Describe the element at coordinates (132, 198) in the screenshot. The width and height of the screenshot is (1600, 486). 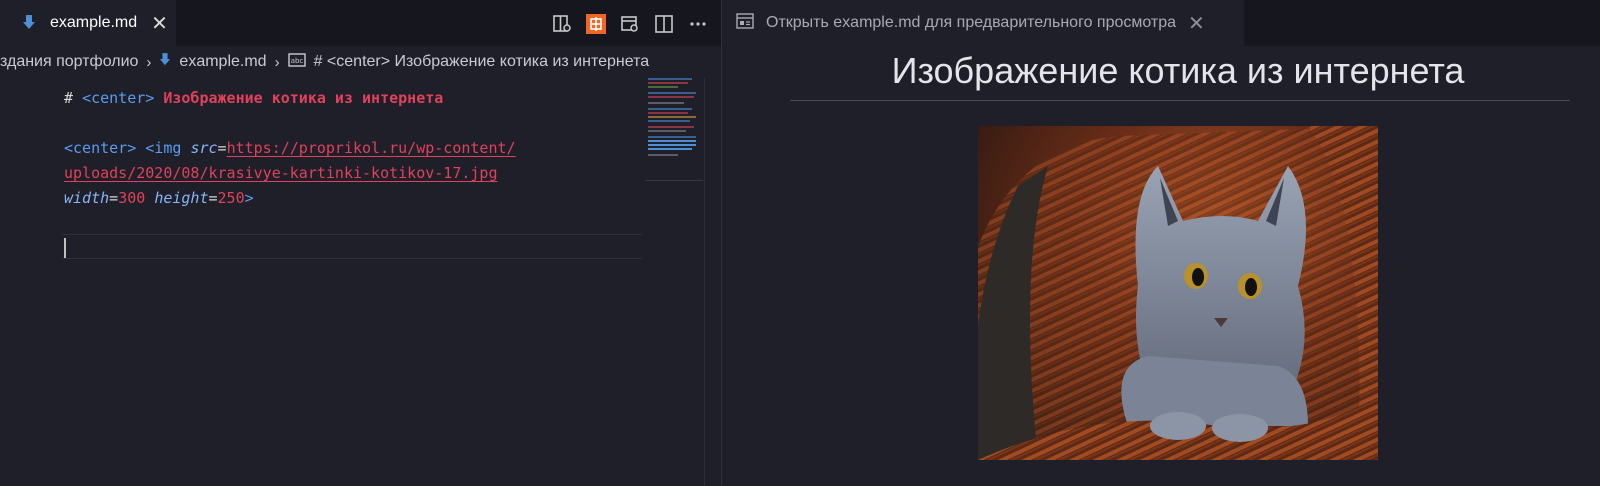
I see `attr-value: 300` at that location.